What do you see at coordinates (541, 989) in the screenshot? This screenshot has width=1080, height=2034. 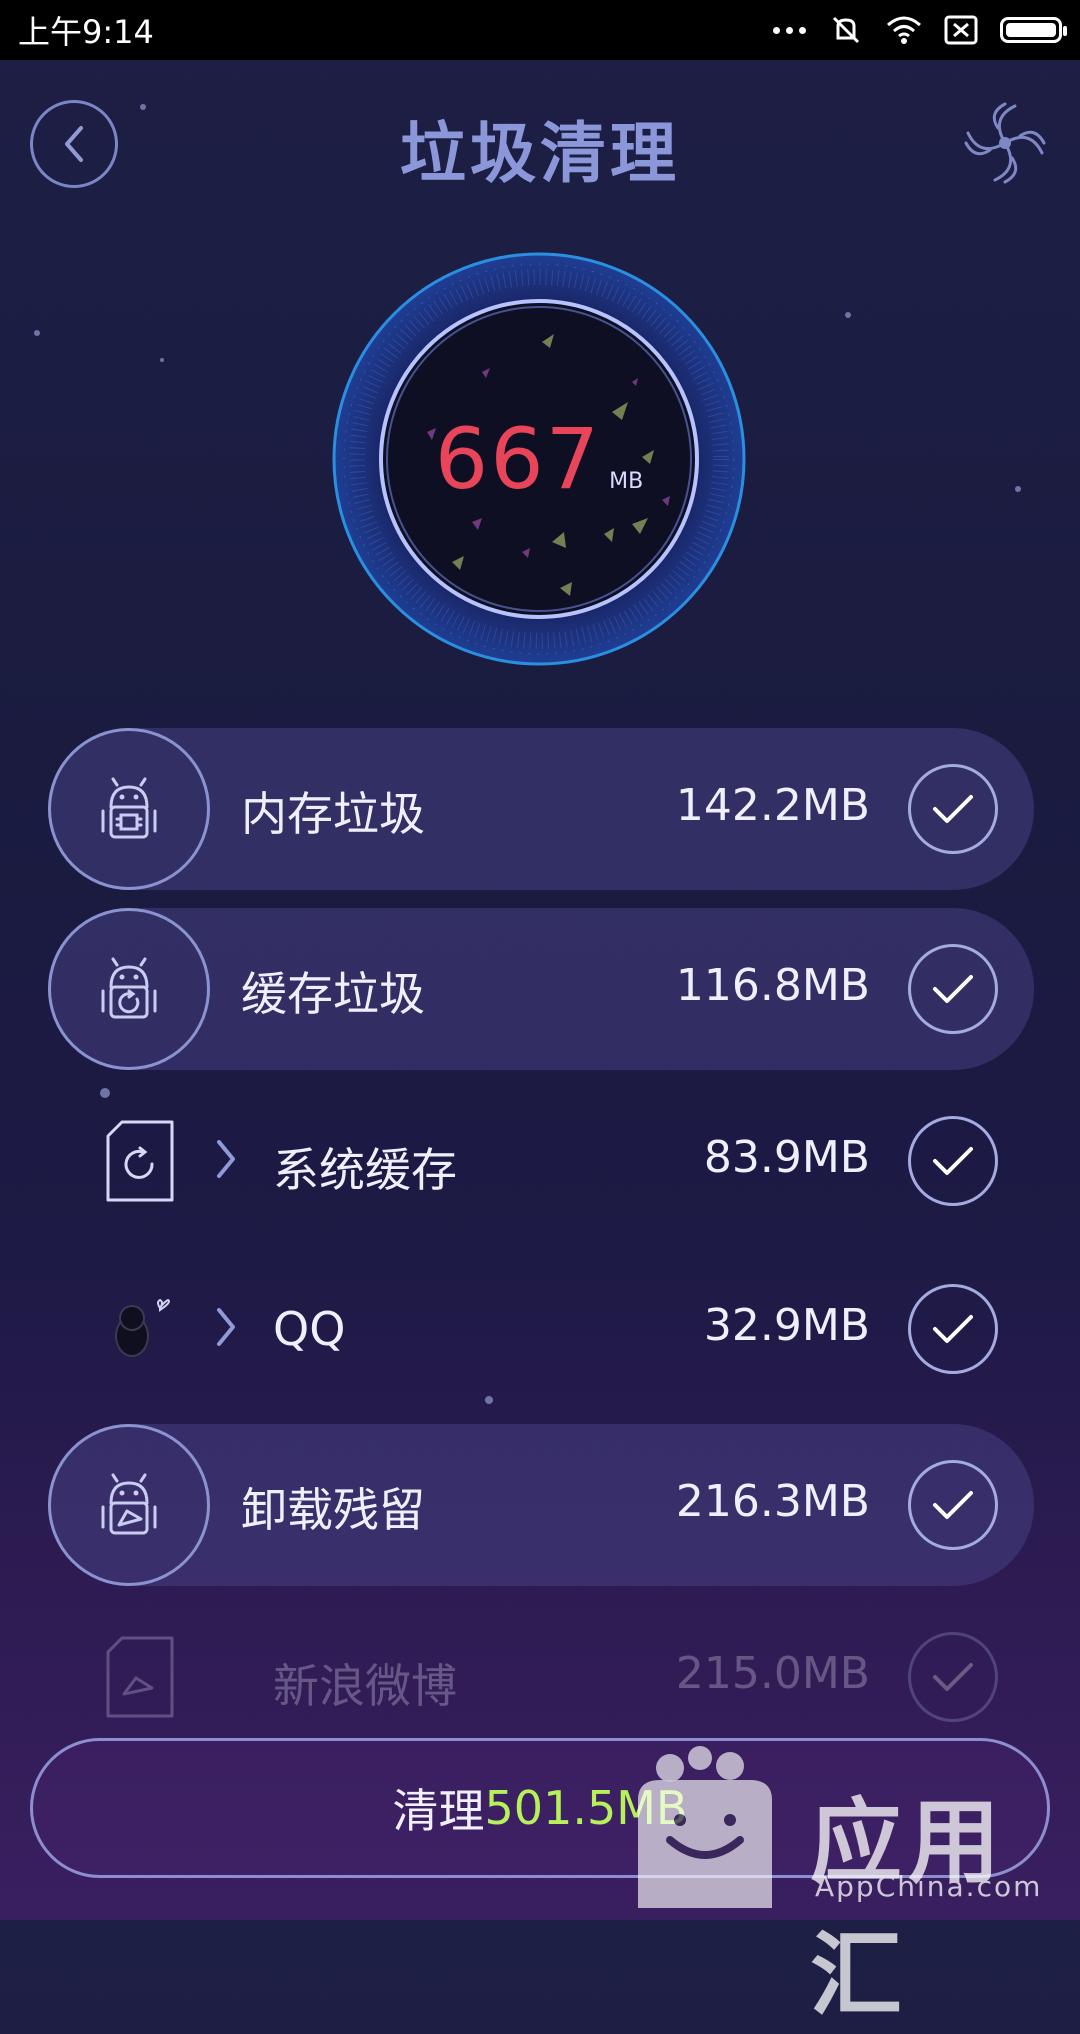 I see `category-row-cache: 缓存垃圾 116.8MB` at bounding box center [541, 989].